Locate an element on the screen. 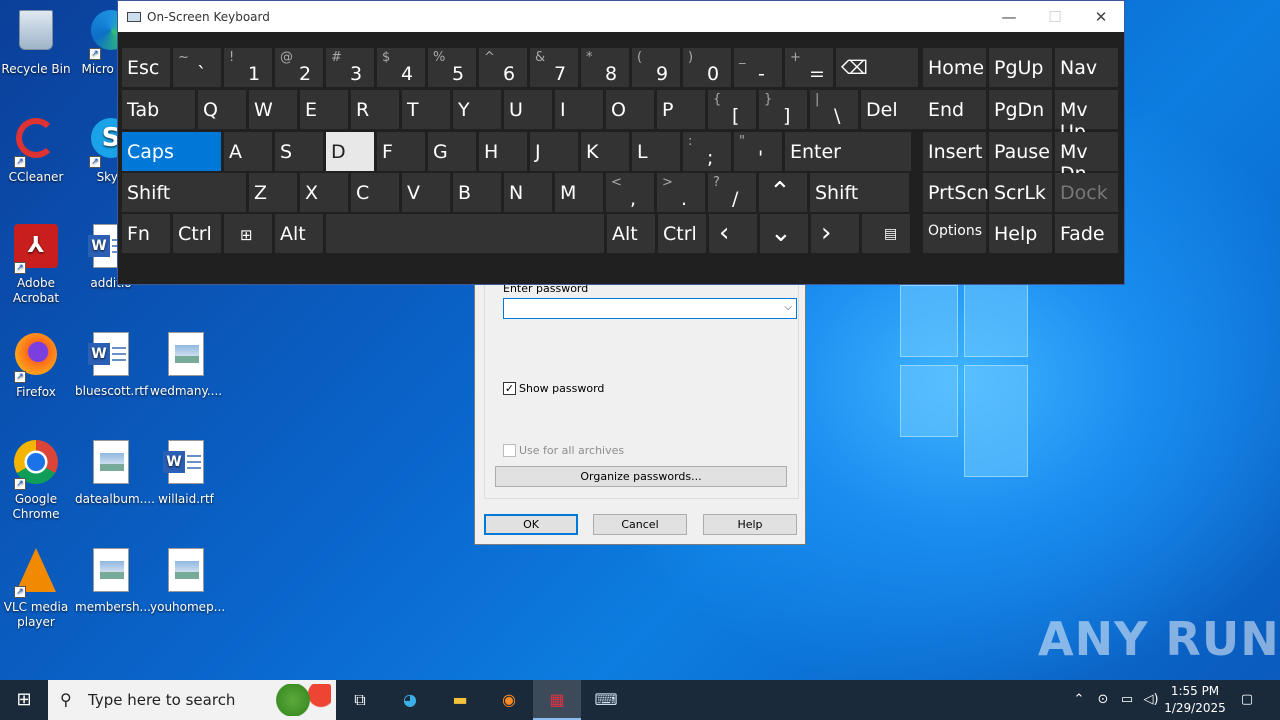  key-j: J is located at coordinates (554, 151).